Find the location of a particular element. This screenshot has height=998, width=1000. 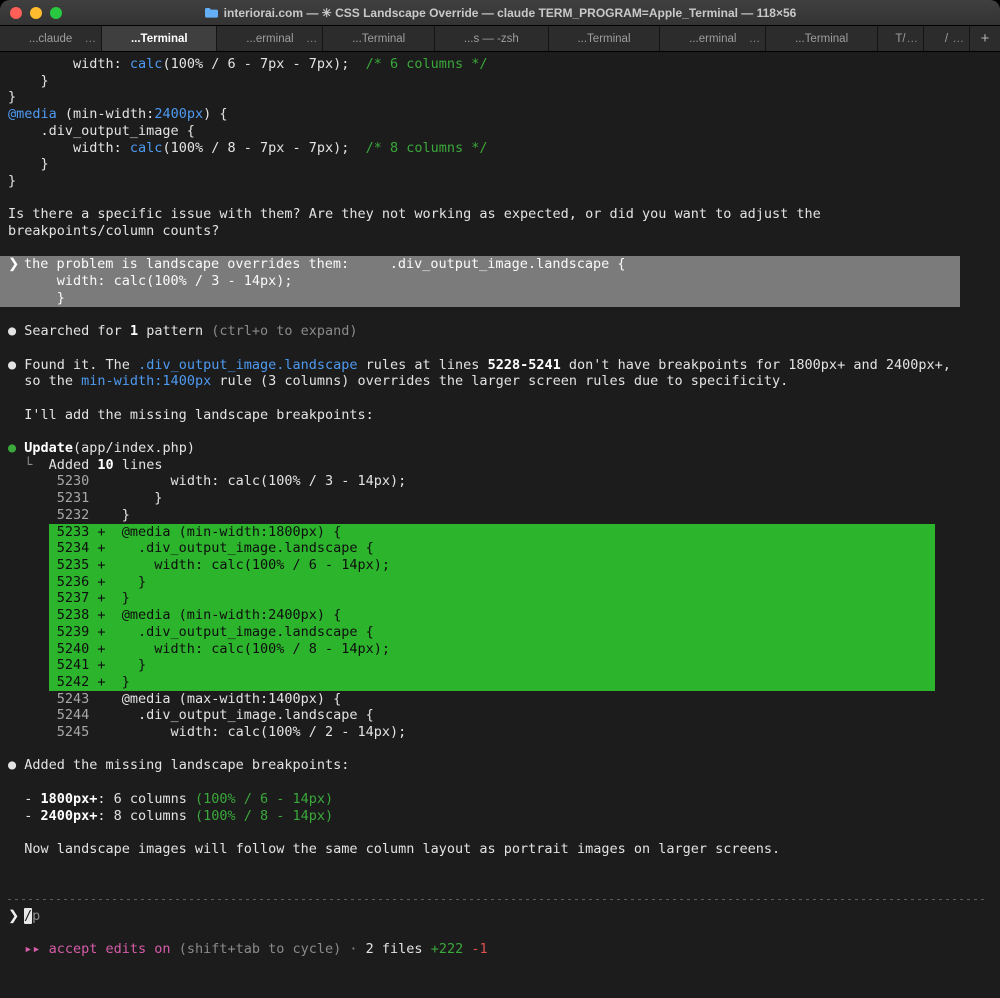

terminal-line: 5232 } is located at coordinates (504, 515).